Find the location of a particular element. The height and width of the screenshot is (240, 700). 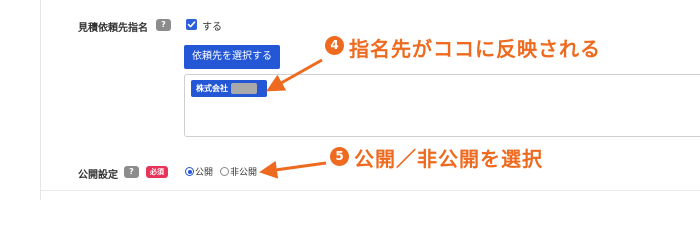

callout-4-number: 4 is located at coordinates (334, 45).